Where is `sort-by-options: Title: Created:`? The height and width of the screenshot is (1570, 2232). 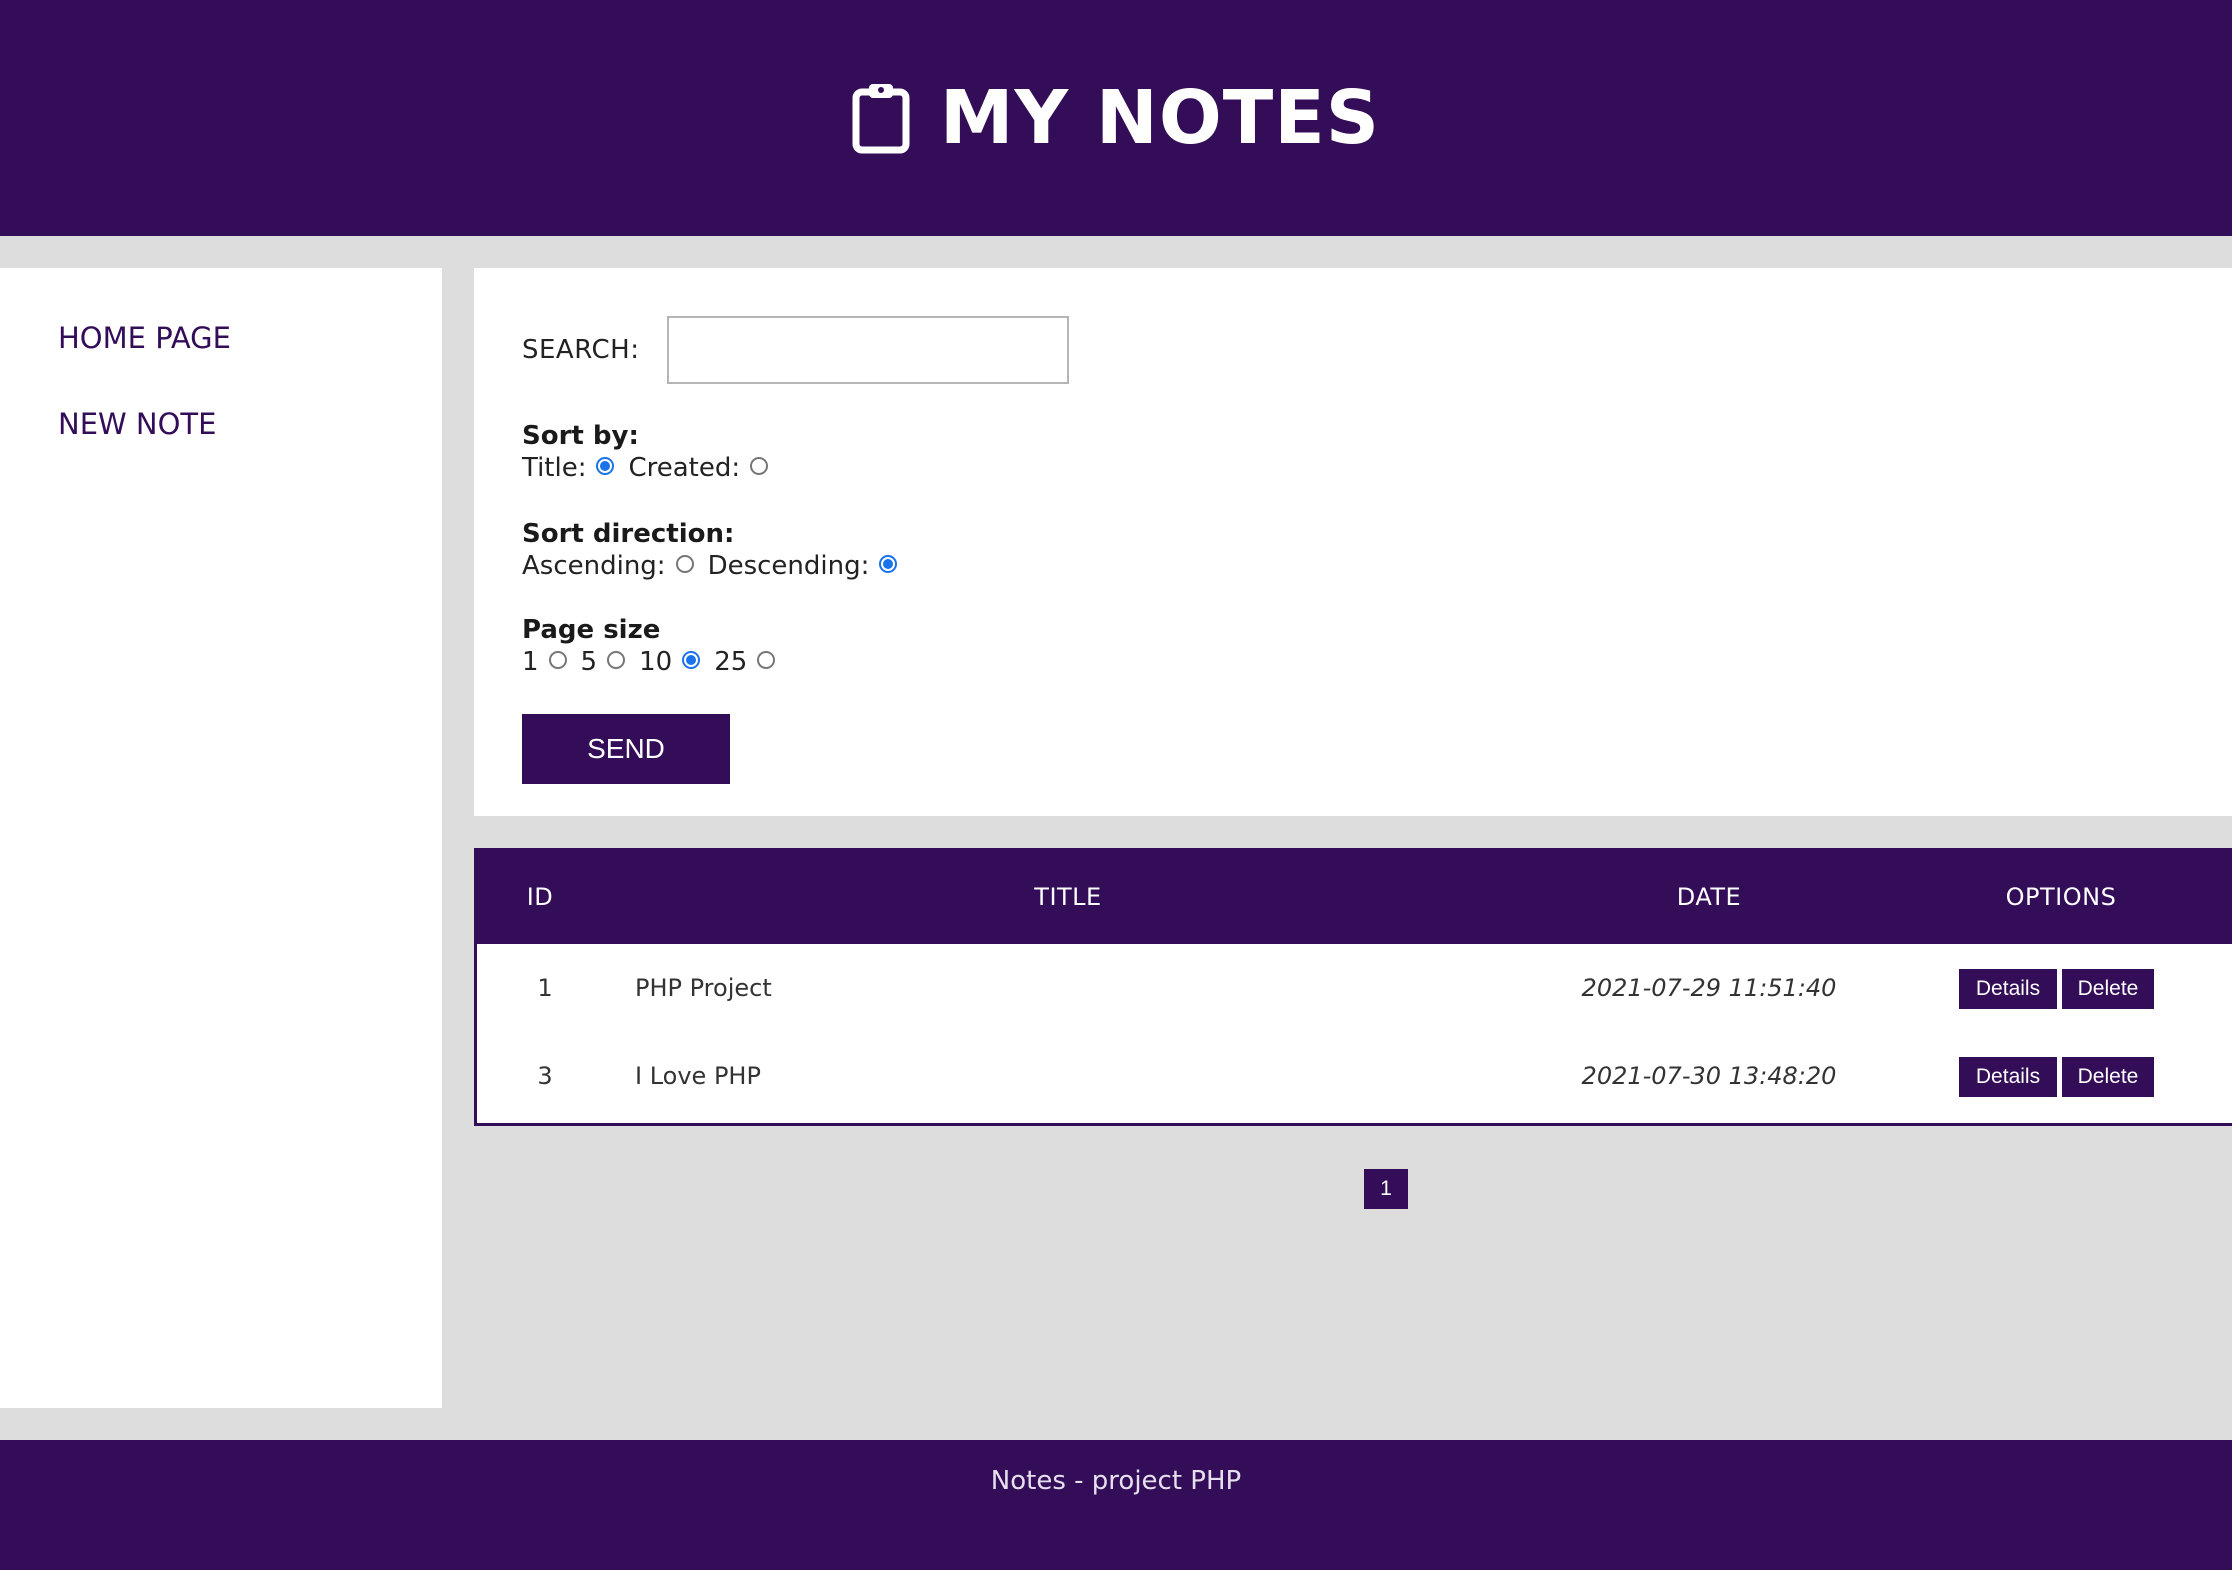 sort-by-options: Title: Created: is located at coordinates (652, 468).